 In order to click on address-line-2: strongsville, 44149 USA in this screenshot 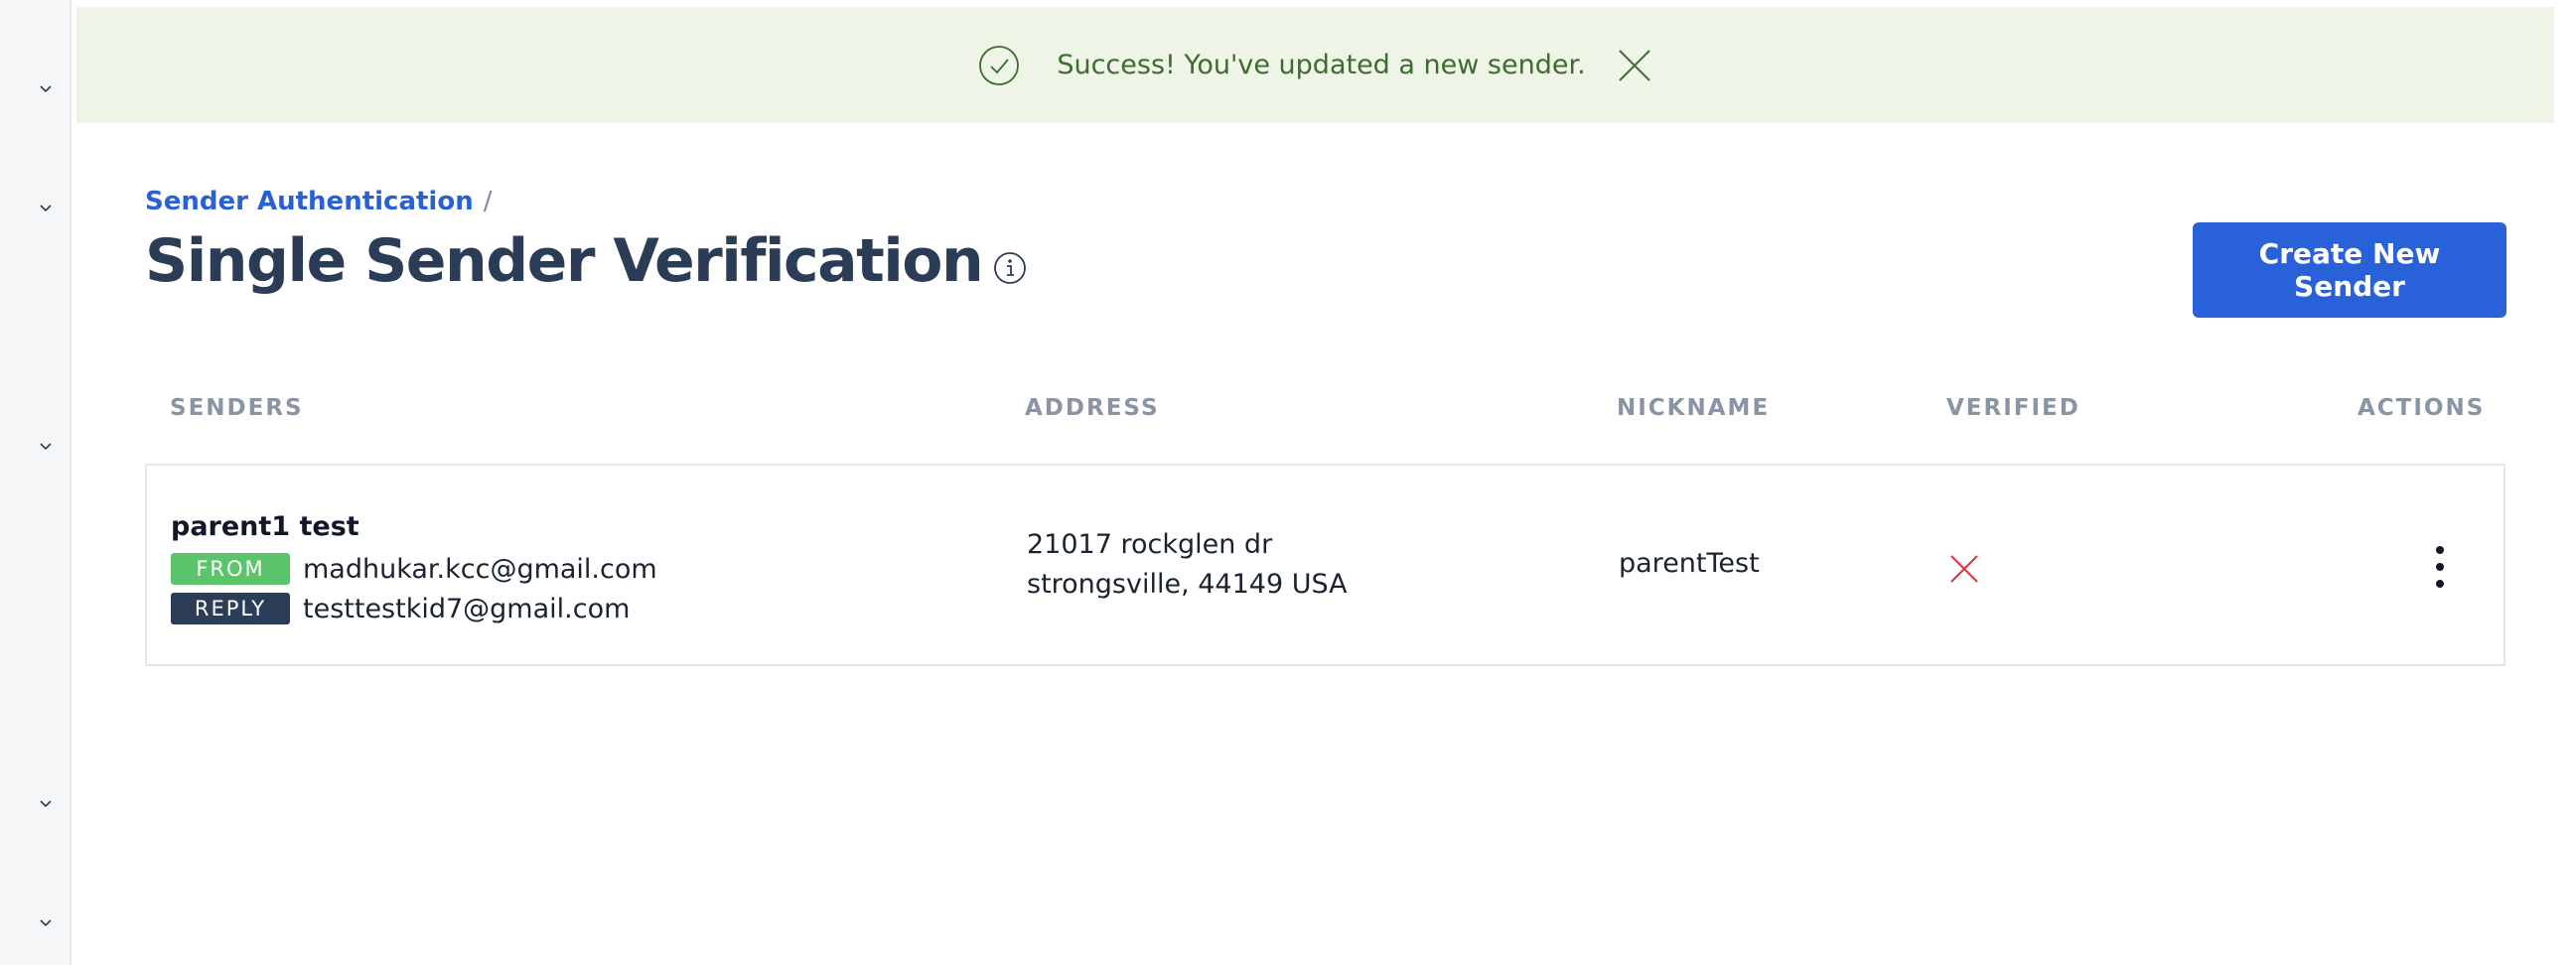, I will do `click(1187, 584)`.